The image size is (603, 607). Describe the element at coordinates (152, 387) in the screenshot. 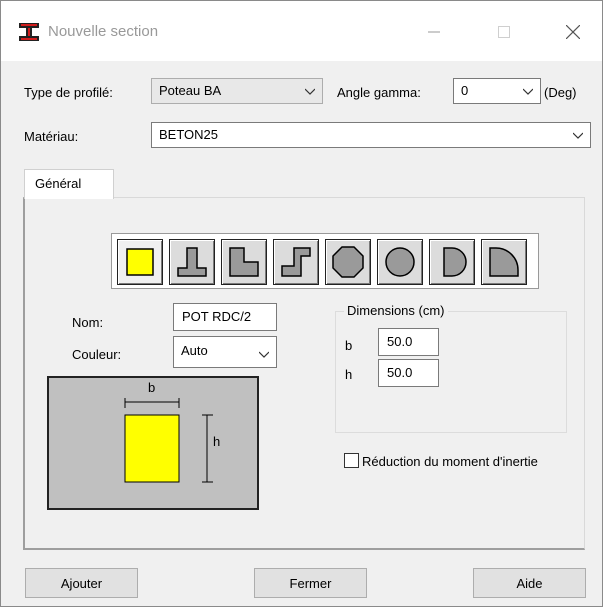

I see `preview-b-label: b` at that location.